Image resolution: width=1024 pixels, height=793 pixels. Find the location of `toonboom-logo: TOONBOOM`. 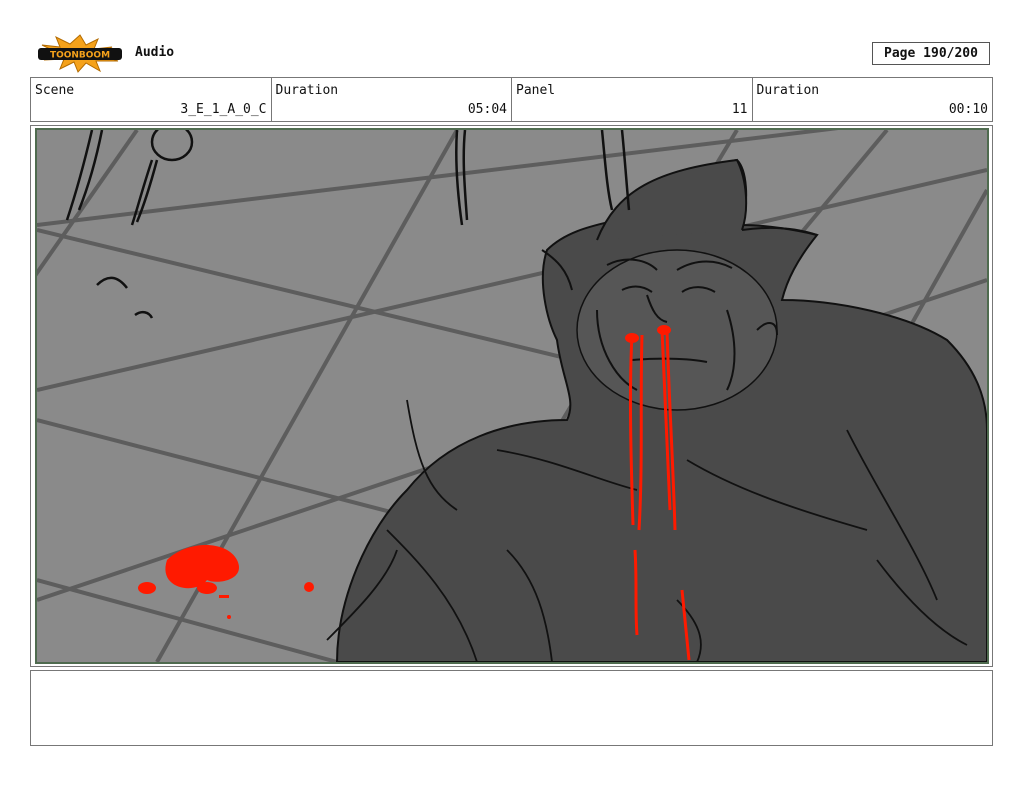

toonboom-logo: TOONBOOM is located at coordinates (80, 53).